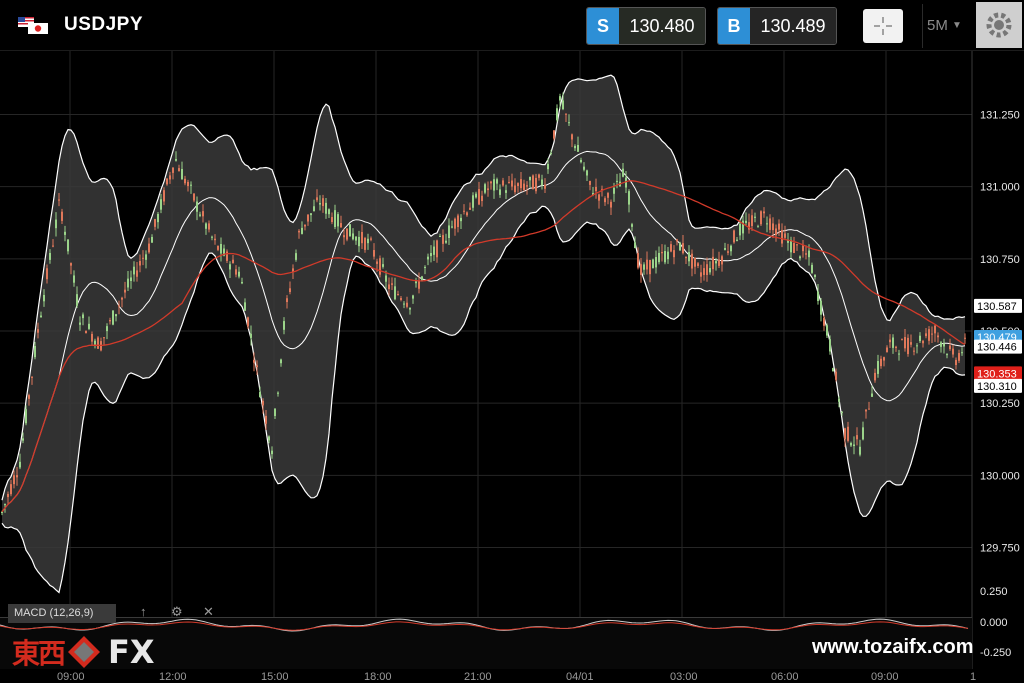  I want to click on timeframe-selector: 5M ▼, so click(944, 25).